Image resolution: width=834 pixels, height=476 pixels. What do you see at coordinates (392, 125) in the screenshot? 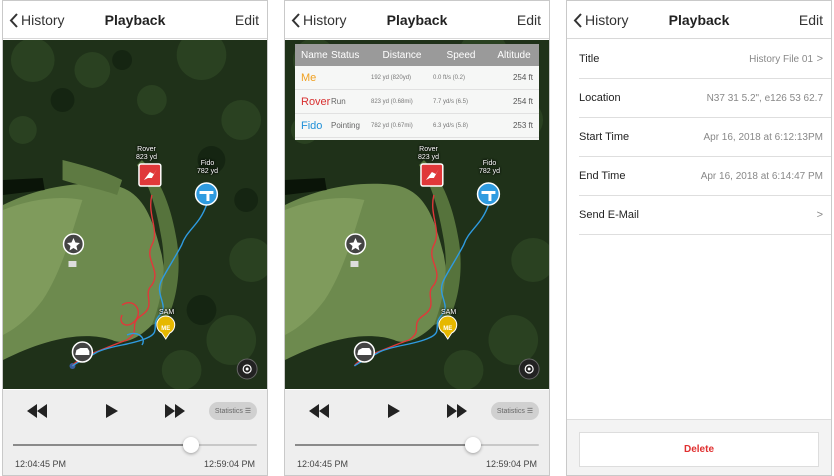
I see `row-distance: 782 yd (0.67mi)` at bounding box center [392, 125].